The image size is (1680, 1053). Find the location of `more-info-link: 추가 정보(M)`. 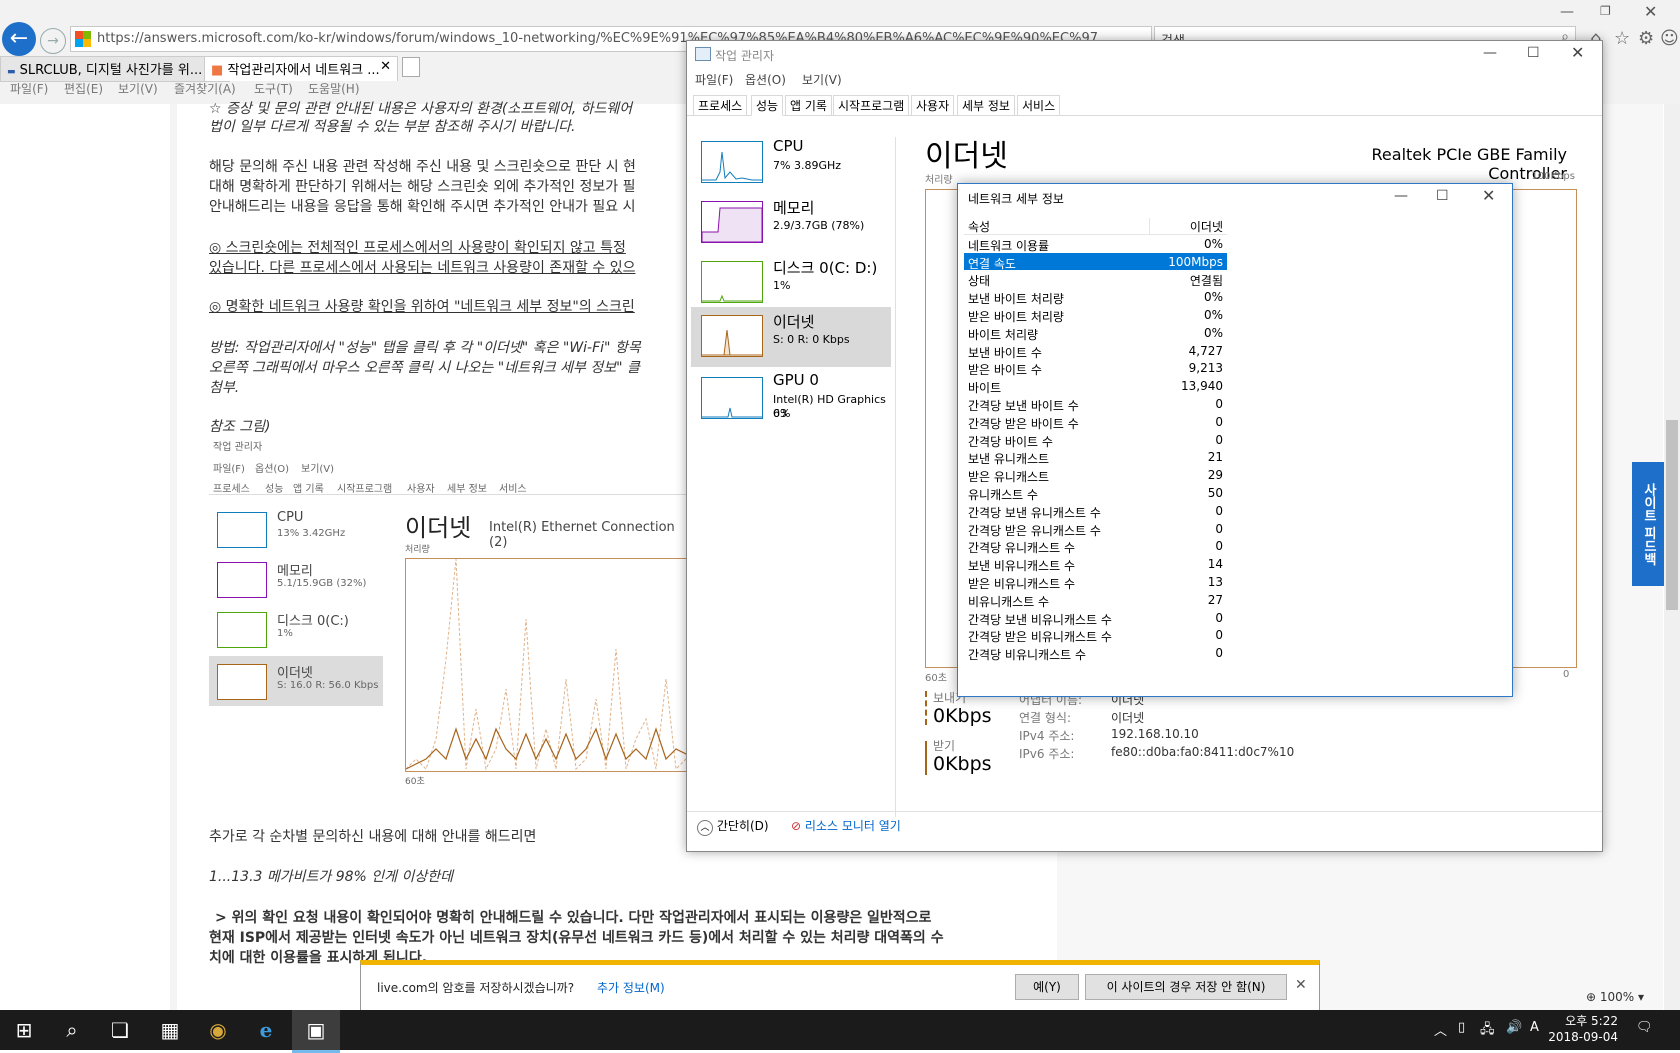

more-info-link: 추가 정보(M) is located at coordinates (631, 987).